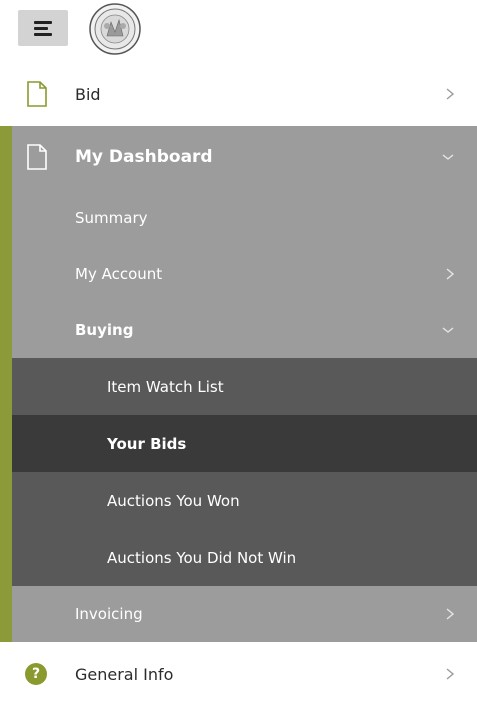 Image resolution: width=477 pixels, height=704 pixels. I want to click on nav-item-label: Bid, so click(88, 94).